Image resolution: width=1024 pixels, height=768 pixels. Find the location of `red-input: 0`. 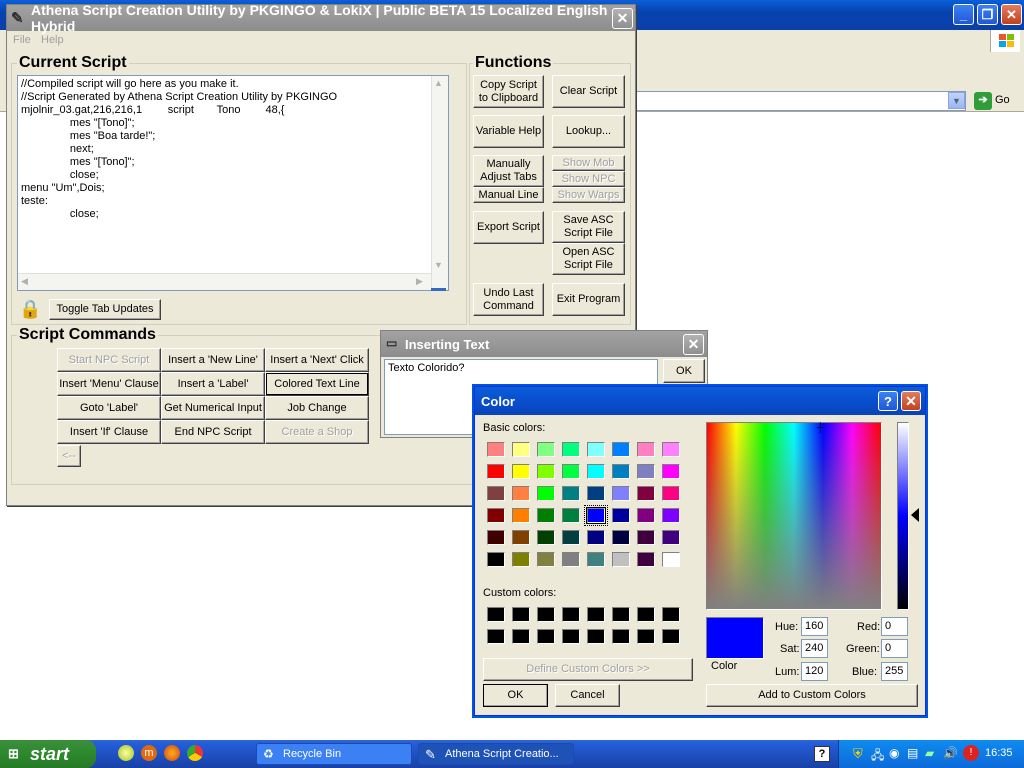

red-input: 0 is located at coordinates (894, 626).